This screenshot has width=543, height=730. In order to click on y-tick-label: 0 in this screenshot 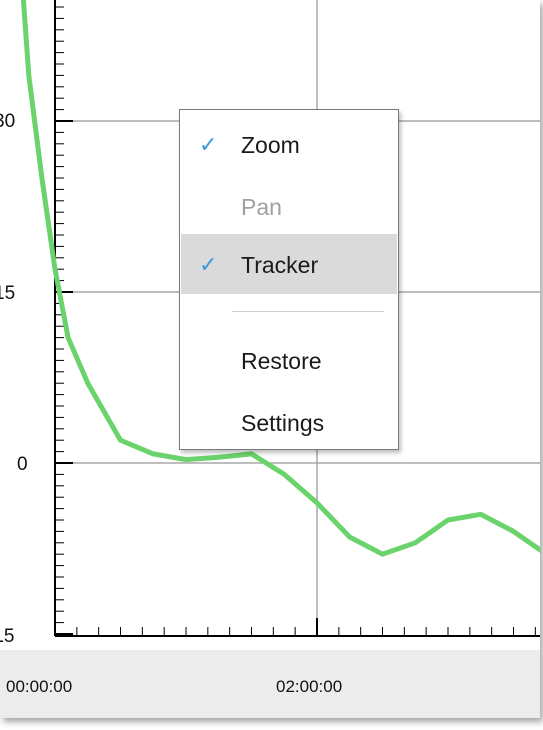, I will do `click(22, 464)`.